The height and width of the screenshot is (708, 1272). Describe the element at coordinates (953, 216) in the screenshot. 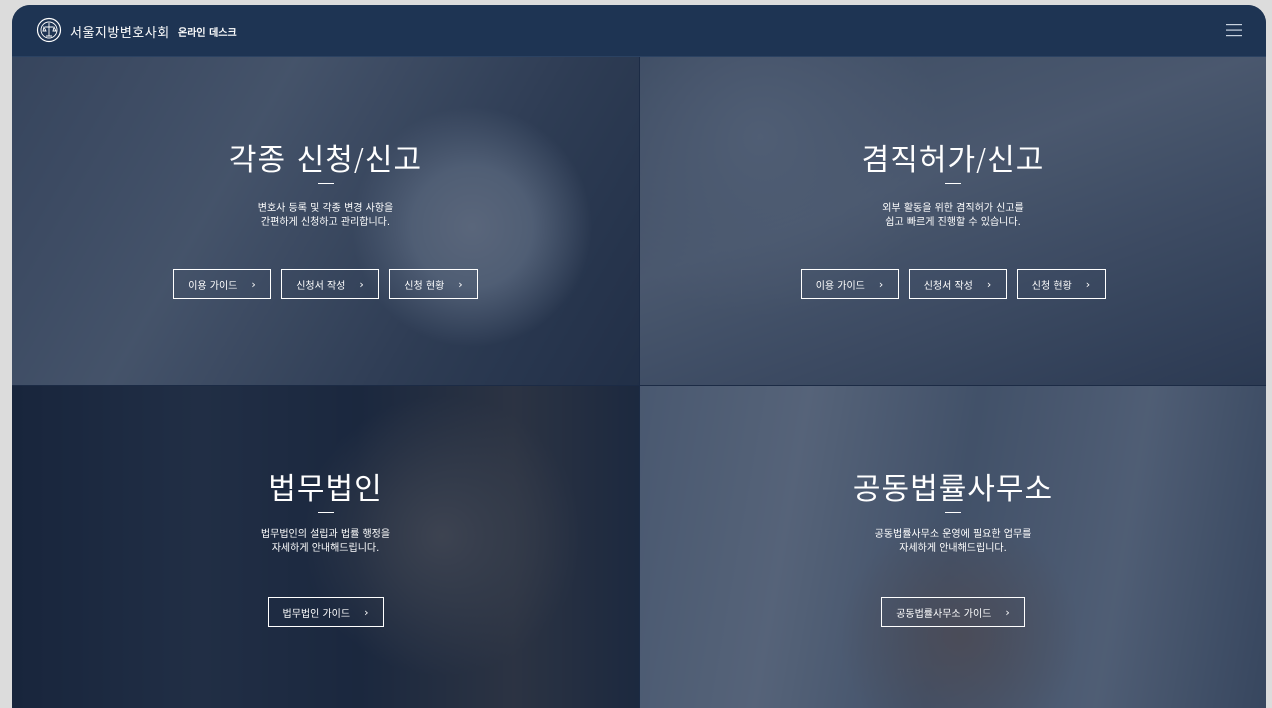

I see `panel-description: 외부 활동을 위한 겸직허가 신고를 쉽고 빠르게 진행할 수 있습니다.` at that location.